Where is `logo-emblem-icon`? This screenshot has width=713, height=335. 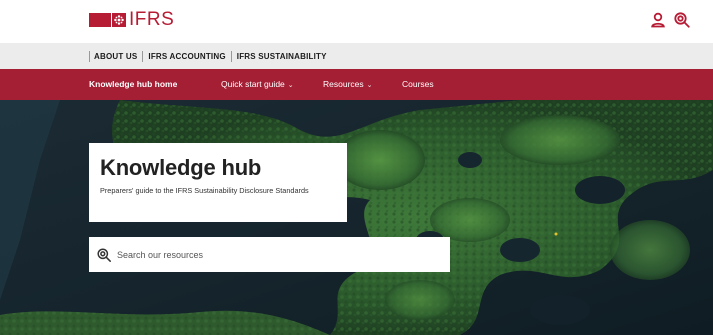 logo-emblem-icon is located at coordinates (119, 20).